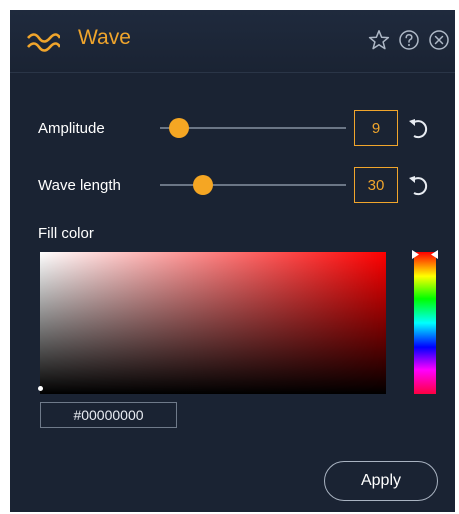 This screenshot has width=459, height=514. Describe the element at coordinates (381, 481) in the screenshot. I see `apply-button: Apply` at that location.